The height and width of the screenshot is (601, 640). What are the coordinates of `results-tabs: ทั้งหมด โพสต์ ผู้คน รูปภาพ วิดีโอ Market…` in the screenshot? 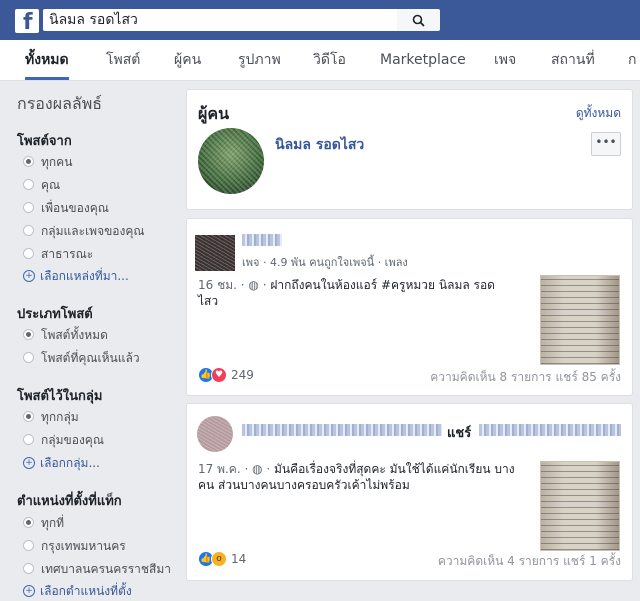 It's located at (320, 60).